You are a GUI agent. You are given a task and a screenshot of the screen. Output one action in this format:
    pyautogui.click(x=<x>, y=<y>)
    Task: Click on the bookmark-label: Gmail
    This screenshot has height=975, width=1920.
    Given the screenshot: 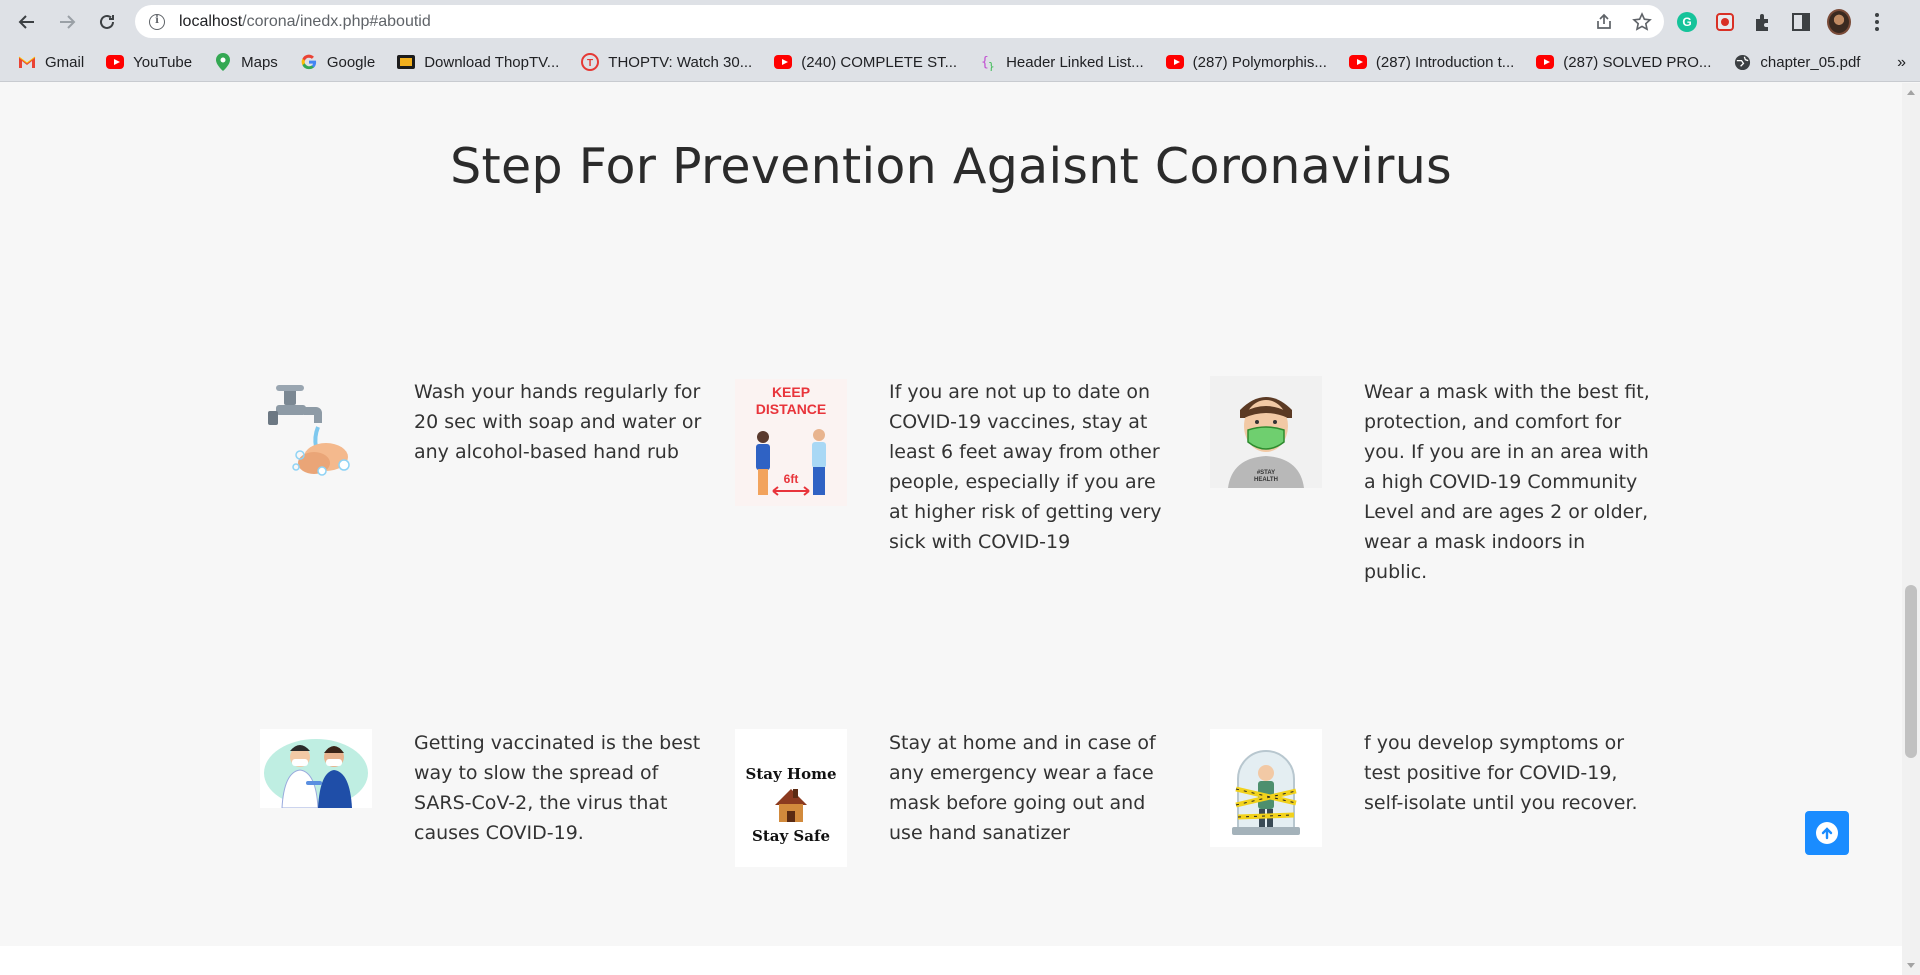 What is the action you would take?
    pyautogui.click(x=65, y=62)
    